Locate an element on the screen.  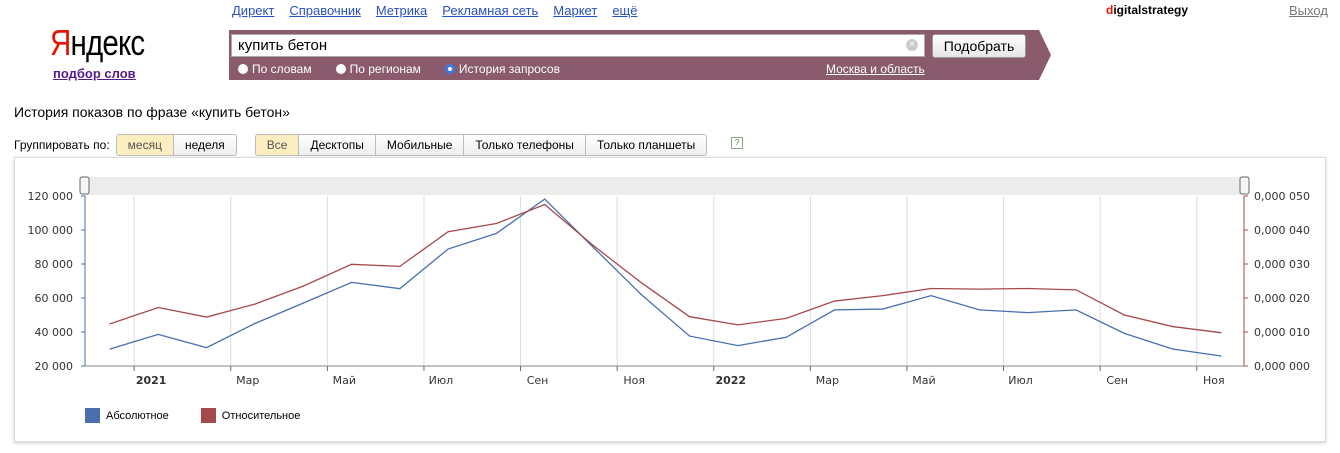
y-right-tick-label: 0,000 050 is located at coordinates (1282, 196).